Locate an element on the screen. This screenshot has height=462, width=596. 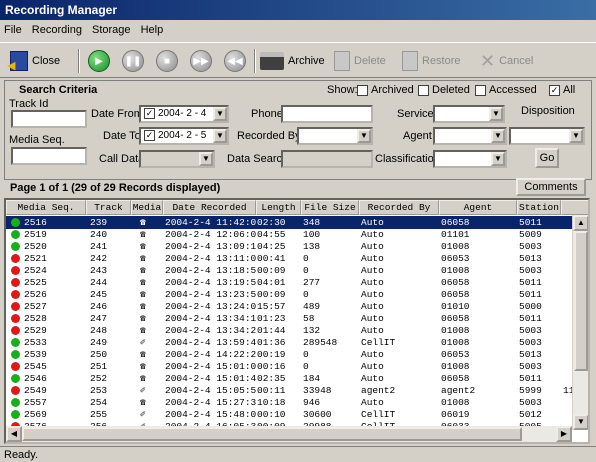
page-info: Page 1 of 1 (29 of 29 Records displayed) is located at coordinates (115, 188).